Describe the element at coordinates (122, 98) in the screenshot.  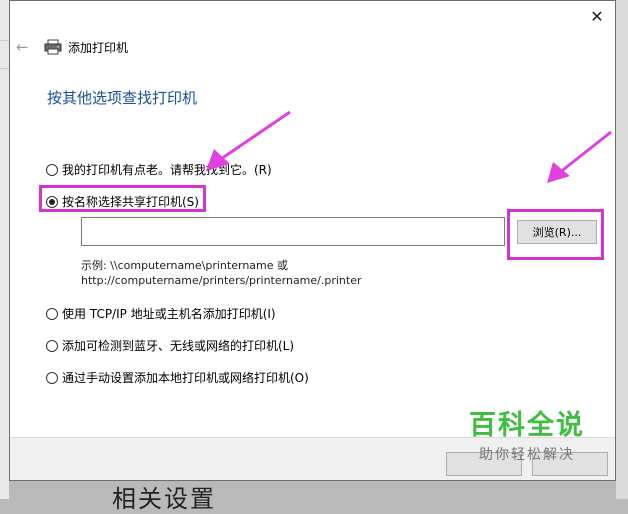
I see `page-heading: 按其他选项查找打印机` at that location.